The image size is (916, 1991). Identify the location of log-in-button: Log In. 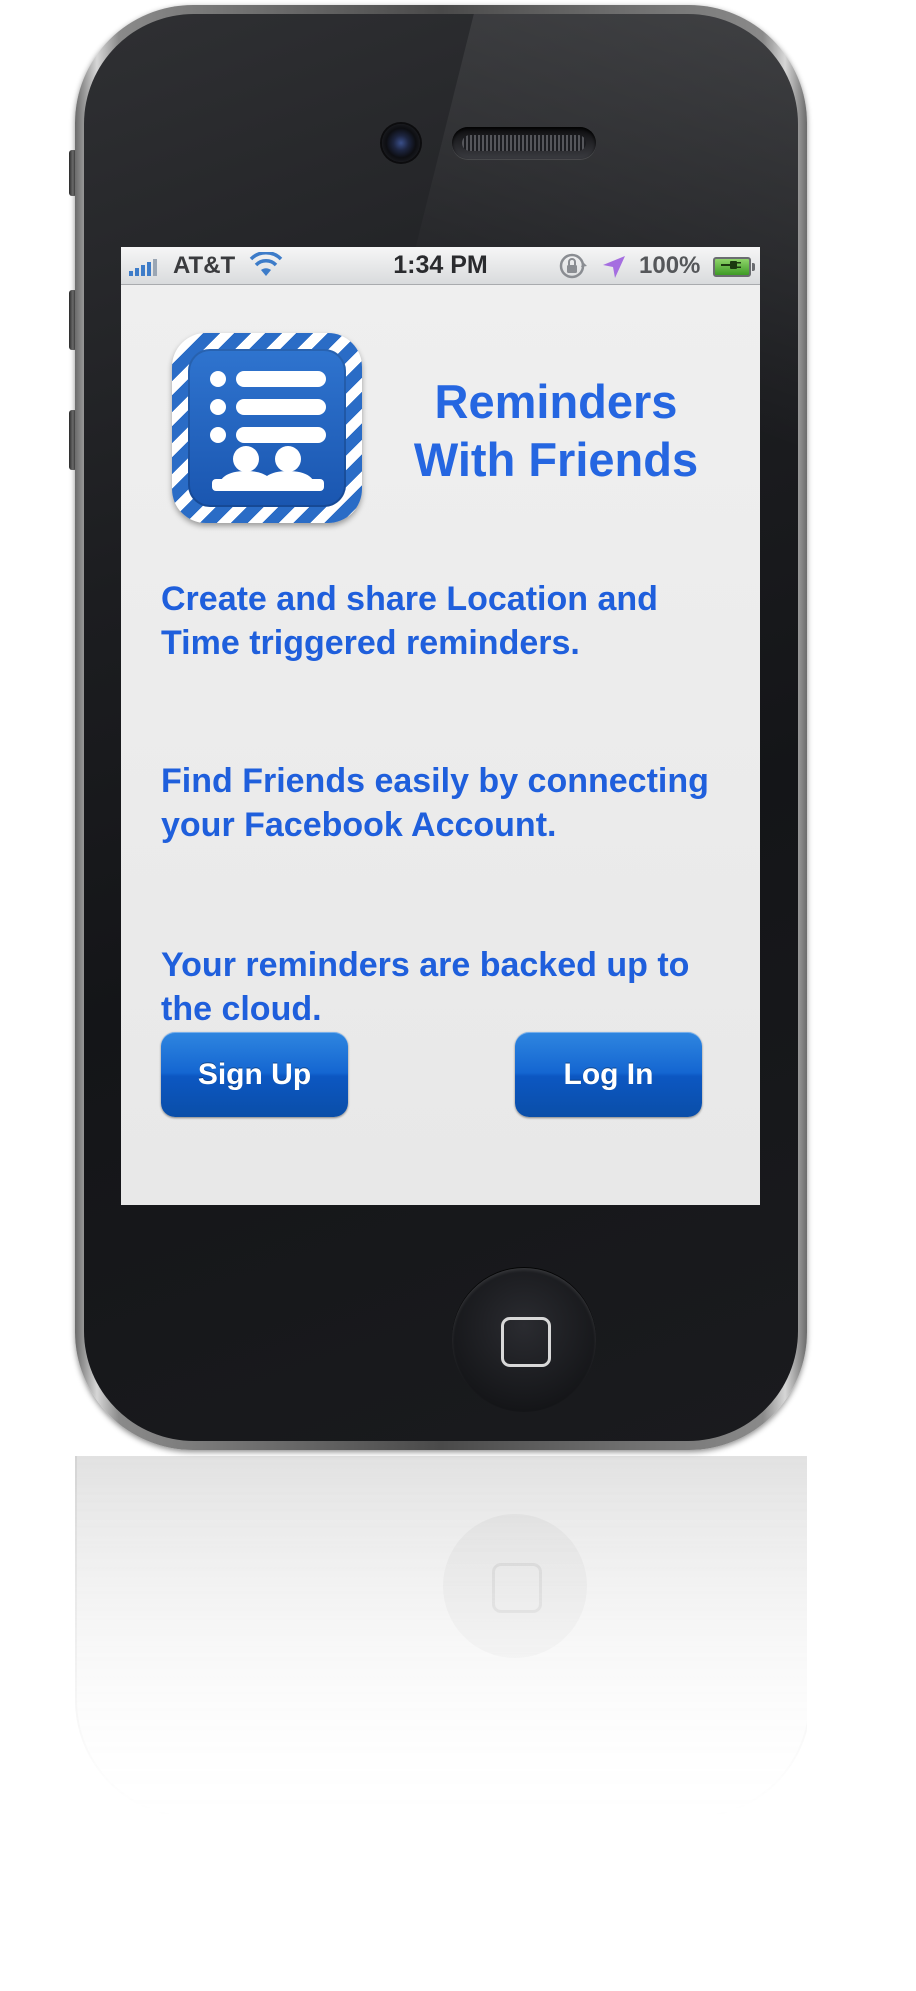
(608, 1074).